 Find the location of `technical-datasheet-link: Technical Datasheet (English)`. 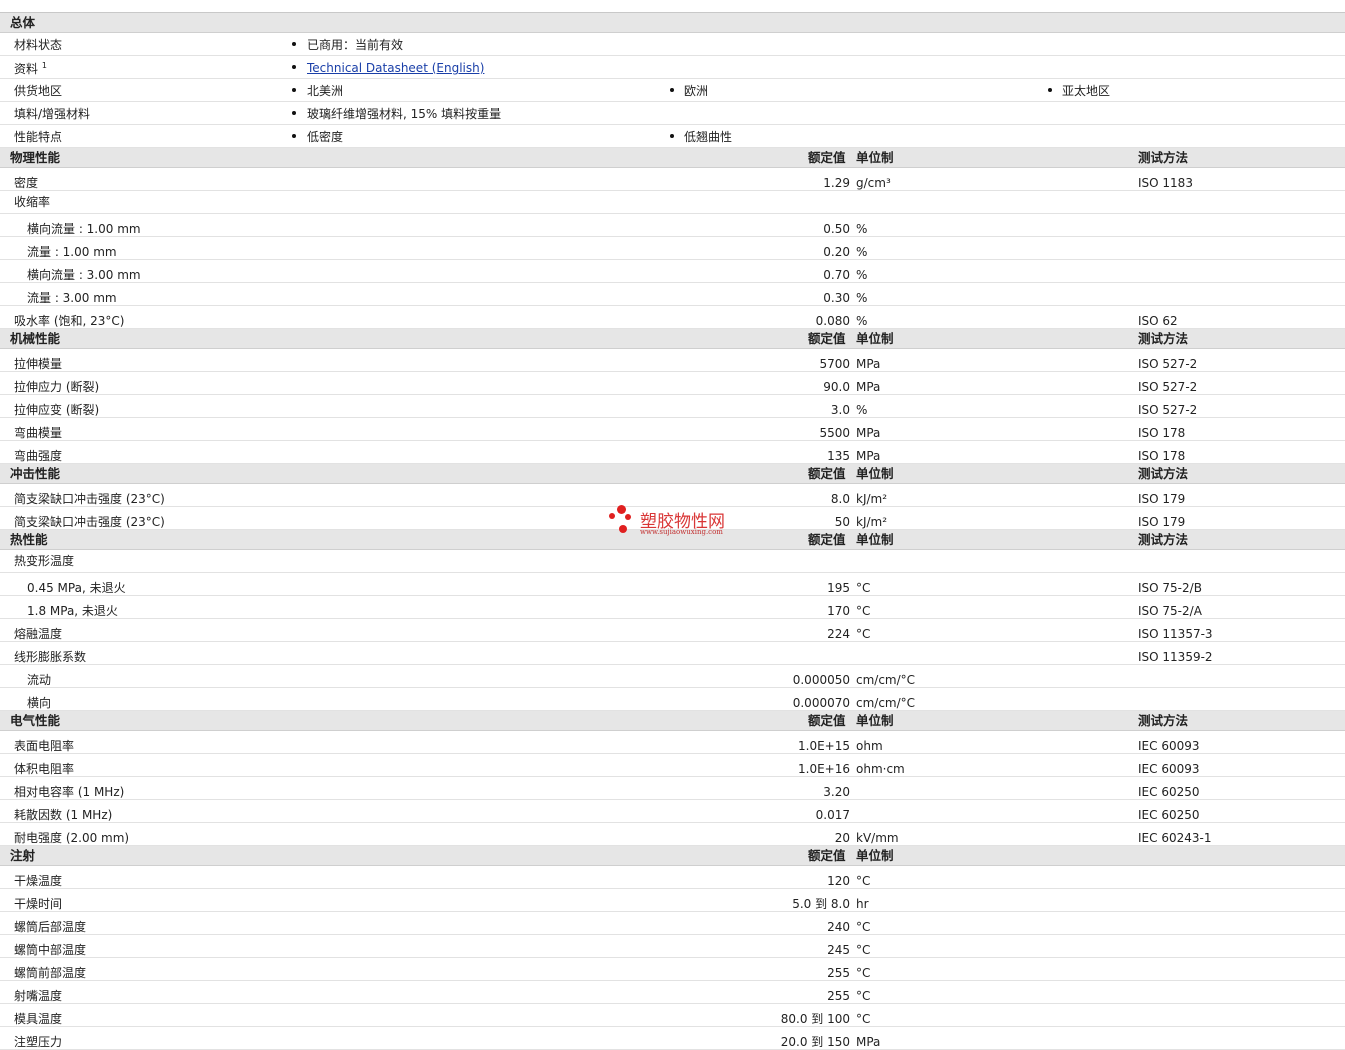

technical-datasheet-link: Technical Datasheet (English) is located at coordinates (395, 68).